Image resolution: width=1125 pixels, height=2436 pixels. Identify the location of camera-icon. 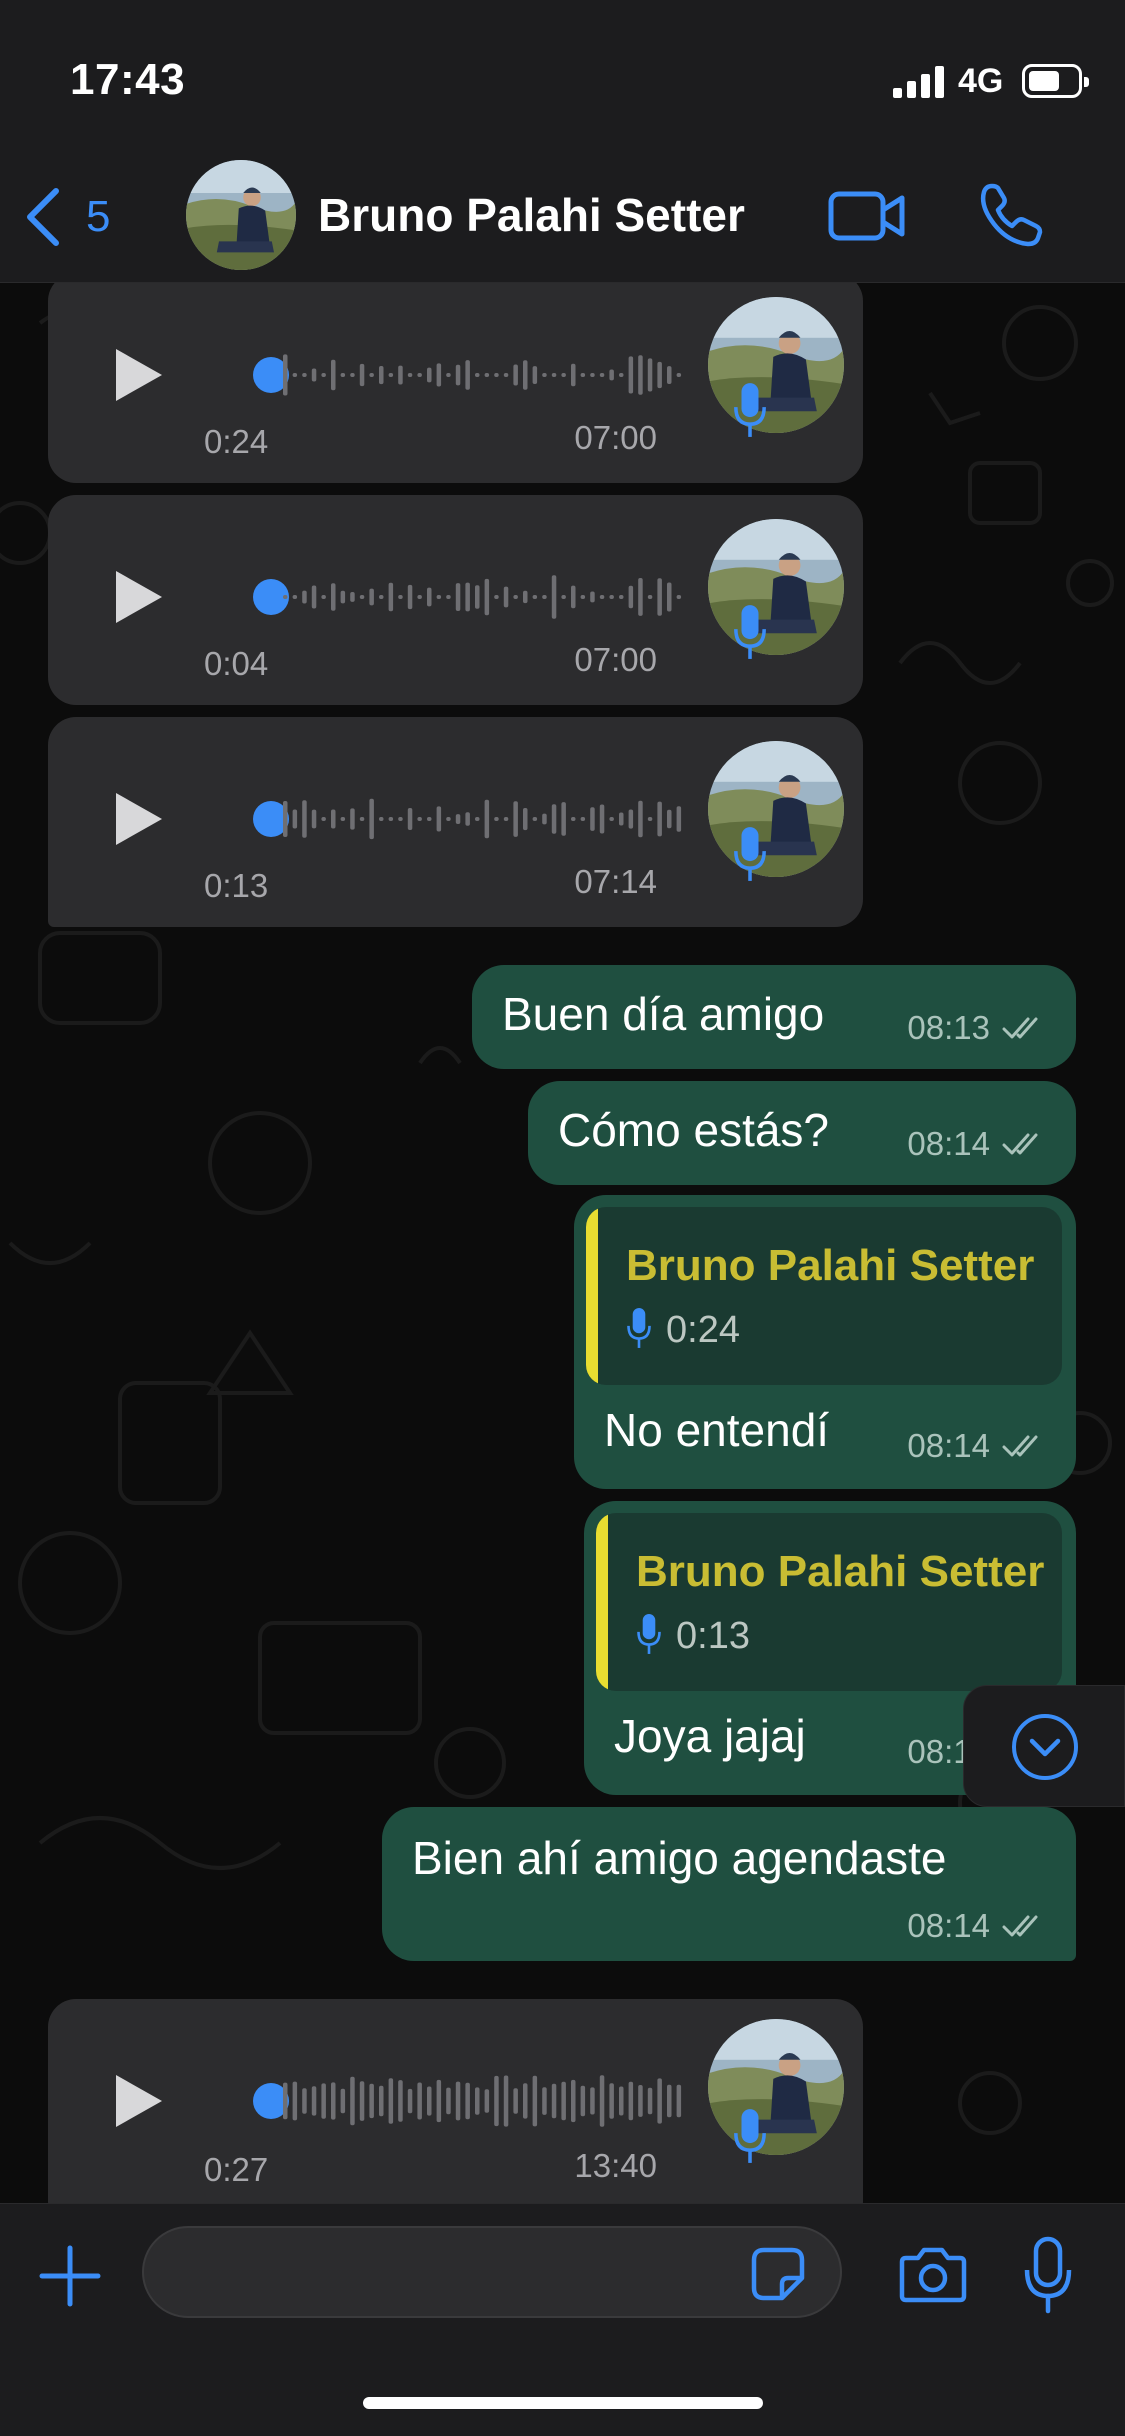
(933, 2274).